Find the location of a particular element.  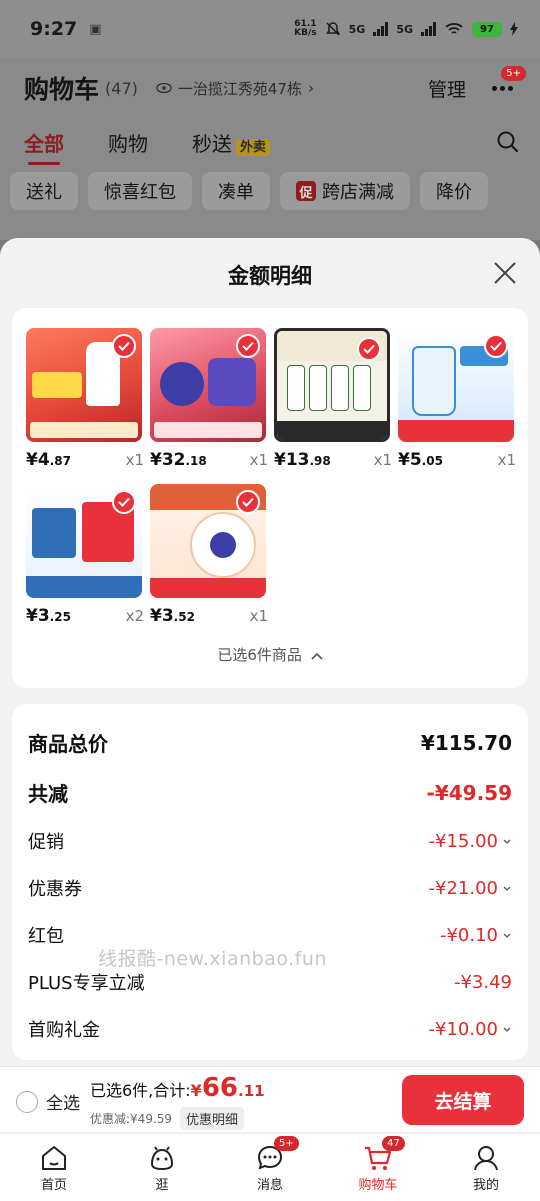

product-item: ¥3.52 x1 is located at coordinates (209, 555).